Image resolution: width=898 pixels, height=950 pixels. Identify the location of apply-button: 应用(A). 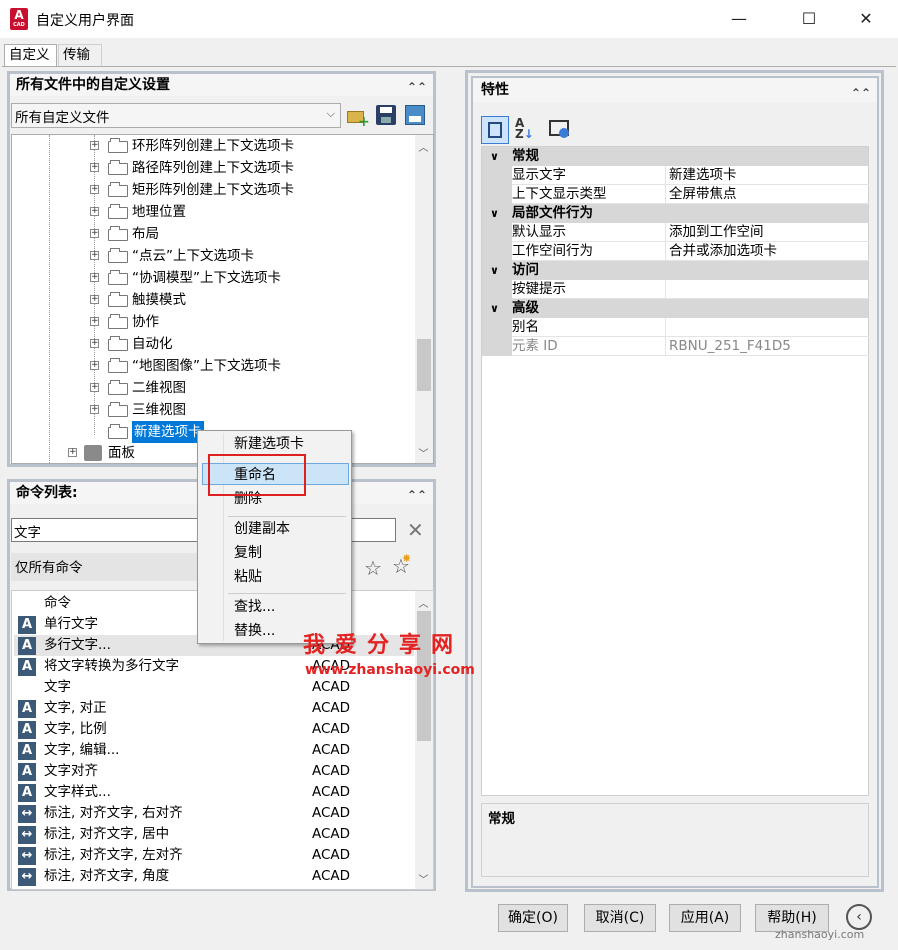
(705, 918).